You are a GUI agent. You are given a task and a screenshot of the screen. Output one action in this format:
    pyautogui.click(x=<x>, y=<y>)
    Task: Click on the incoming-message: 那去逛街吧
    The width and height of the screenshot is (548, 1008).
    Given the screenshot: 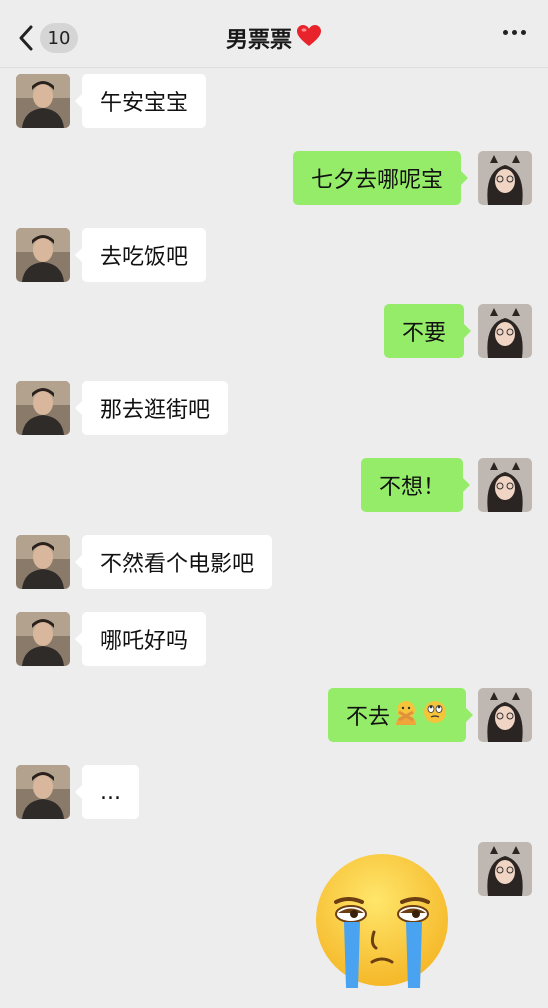 What is the action you would take?
    pyautogui.click(x=151, y=408)
    